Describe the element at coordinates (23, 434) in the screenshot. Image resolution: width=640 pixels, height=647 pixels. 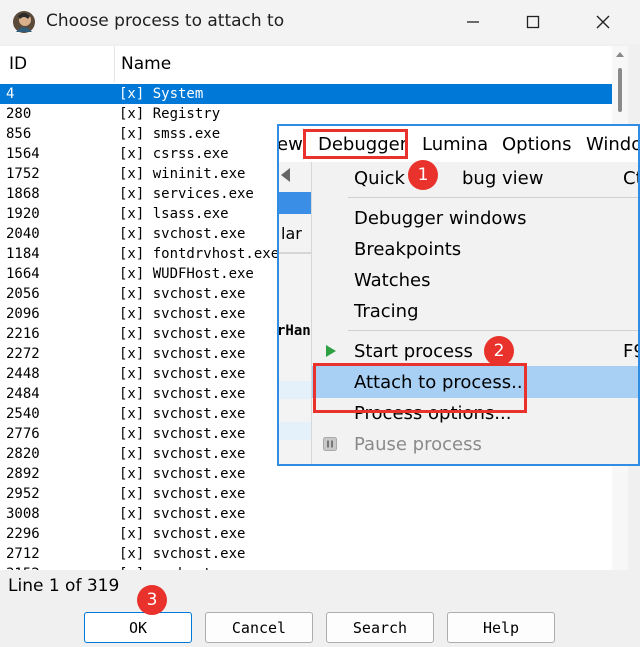
I see `process-id-cell: 2776` at that location.